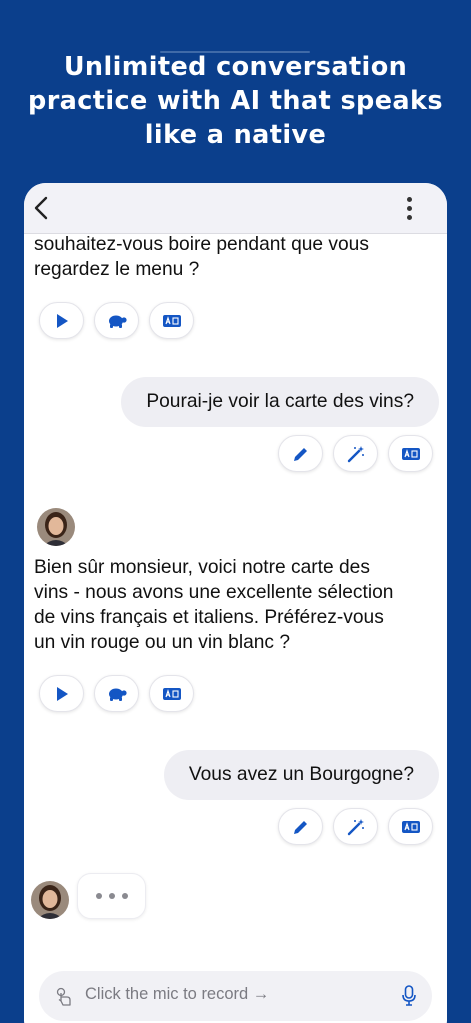 Image resolution: width=471 pixels, height=1023 pixels. Describe the element at coordinates (202, 567) in the screenshot. I see `ai-message-2-line-1: Bien sûr monsieur, voici notre carte des` at that location.